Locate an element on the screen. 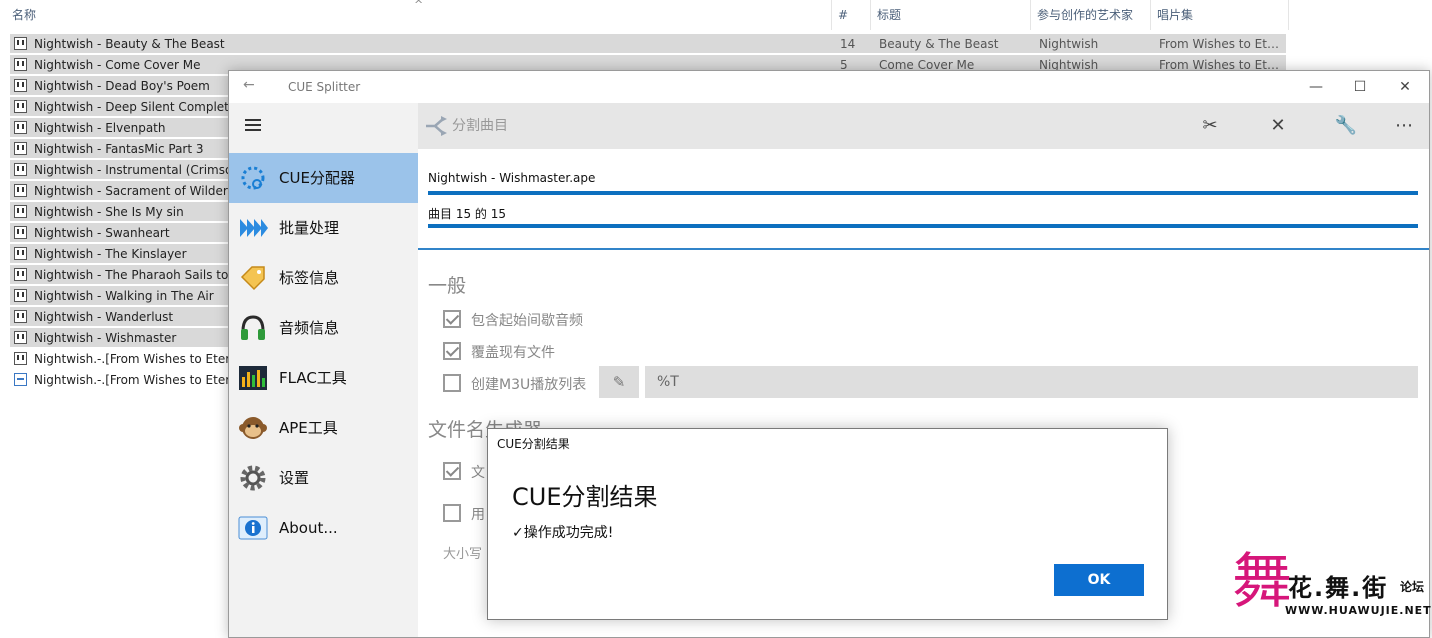 The height and width of the screenshot is (638, 1432). dialog-message: ✓操作成功完成! is located at coordinates (563, 533).